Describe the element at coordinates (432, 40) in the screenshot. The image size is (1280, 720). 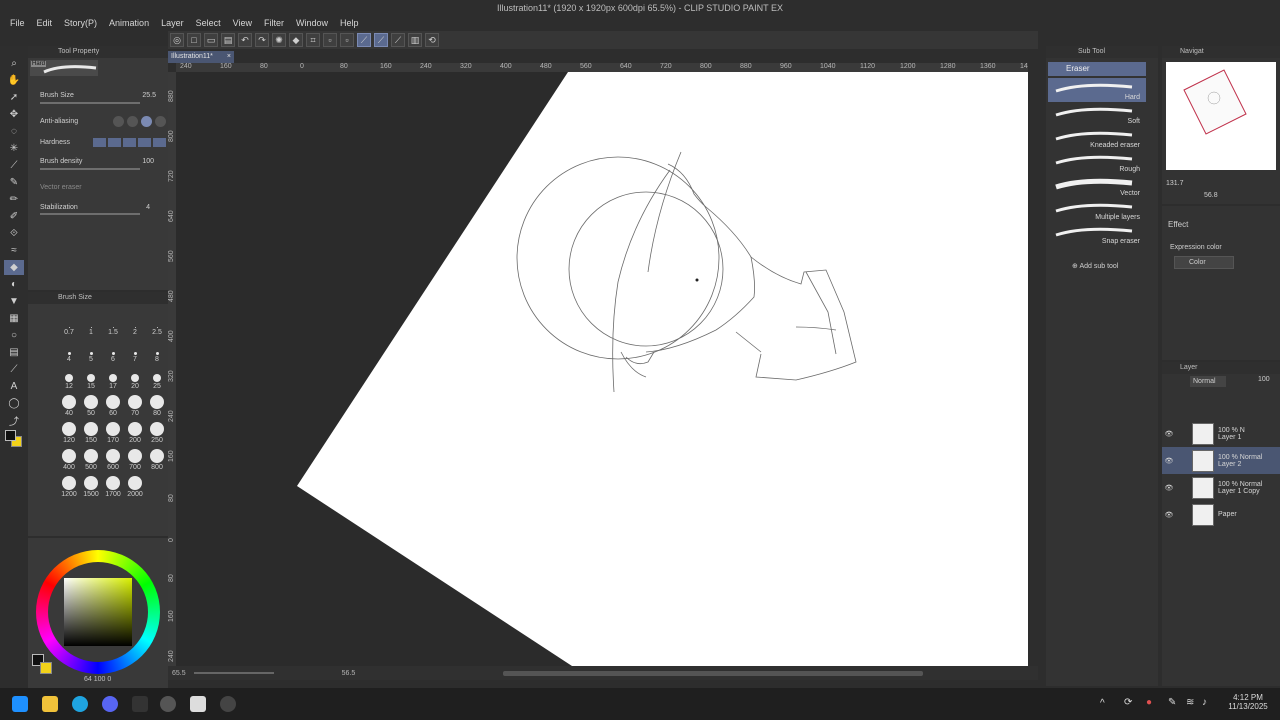
I see `sync-icon: ⟲` at that location.